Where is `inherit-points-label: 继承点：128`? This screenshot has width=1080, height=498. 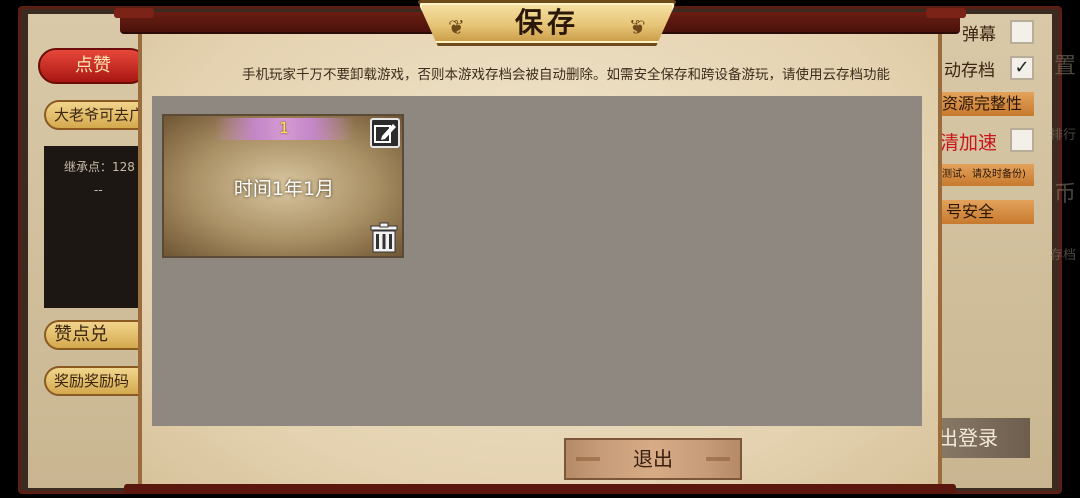 inherit-points-label: 继承点：128 is located at coordinates (99, 167).